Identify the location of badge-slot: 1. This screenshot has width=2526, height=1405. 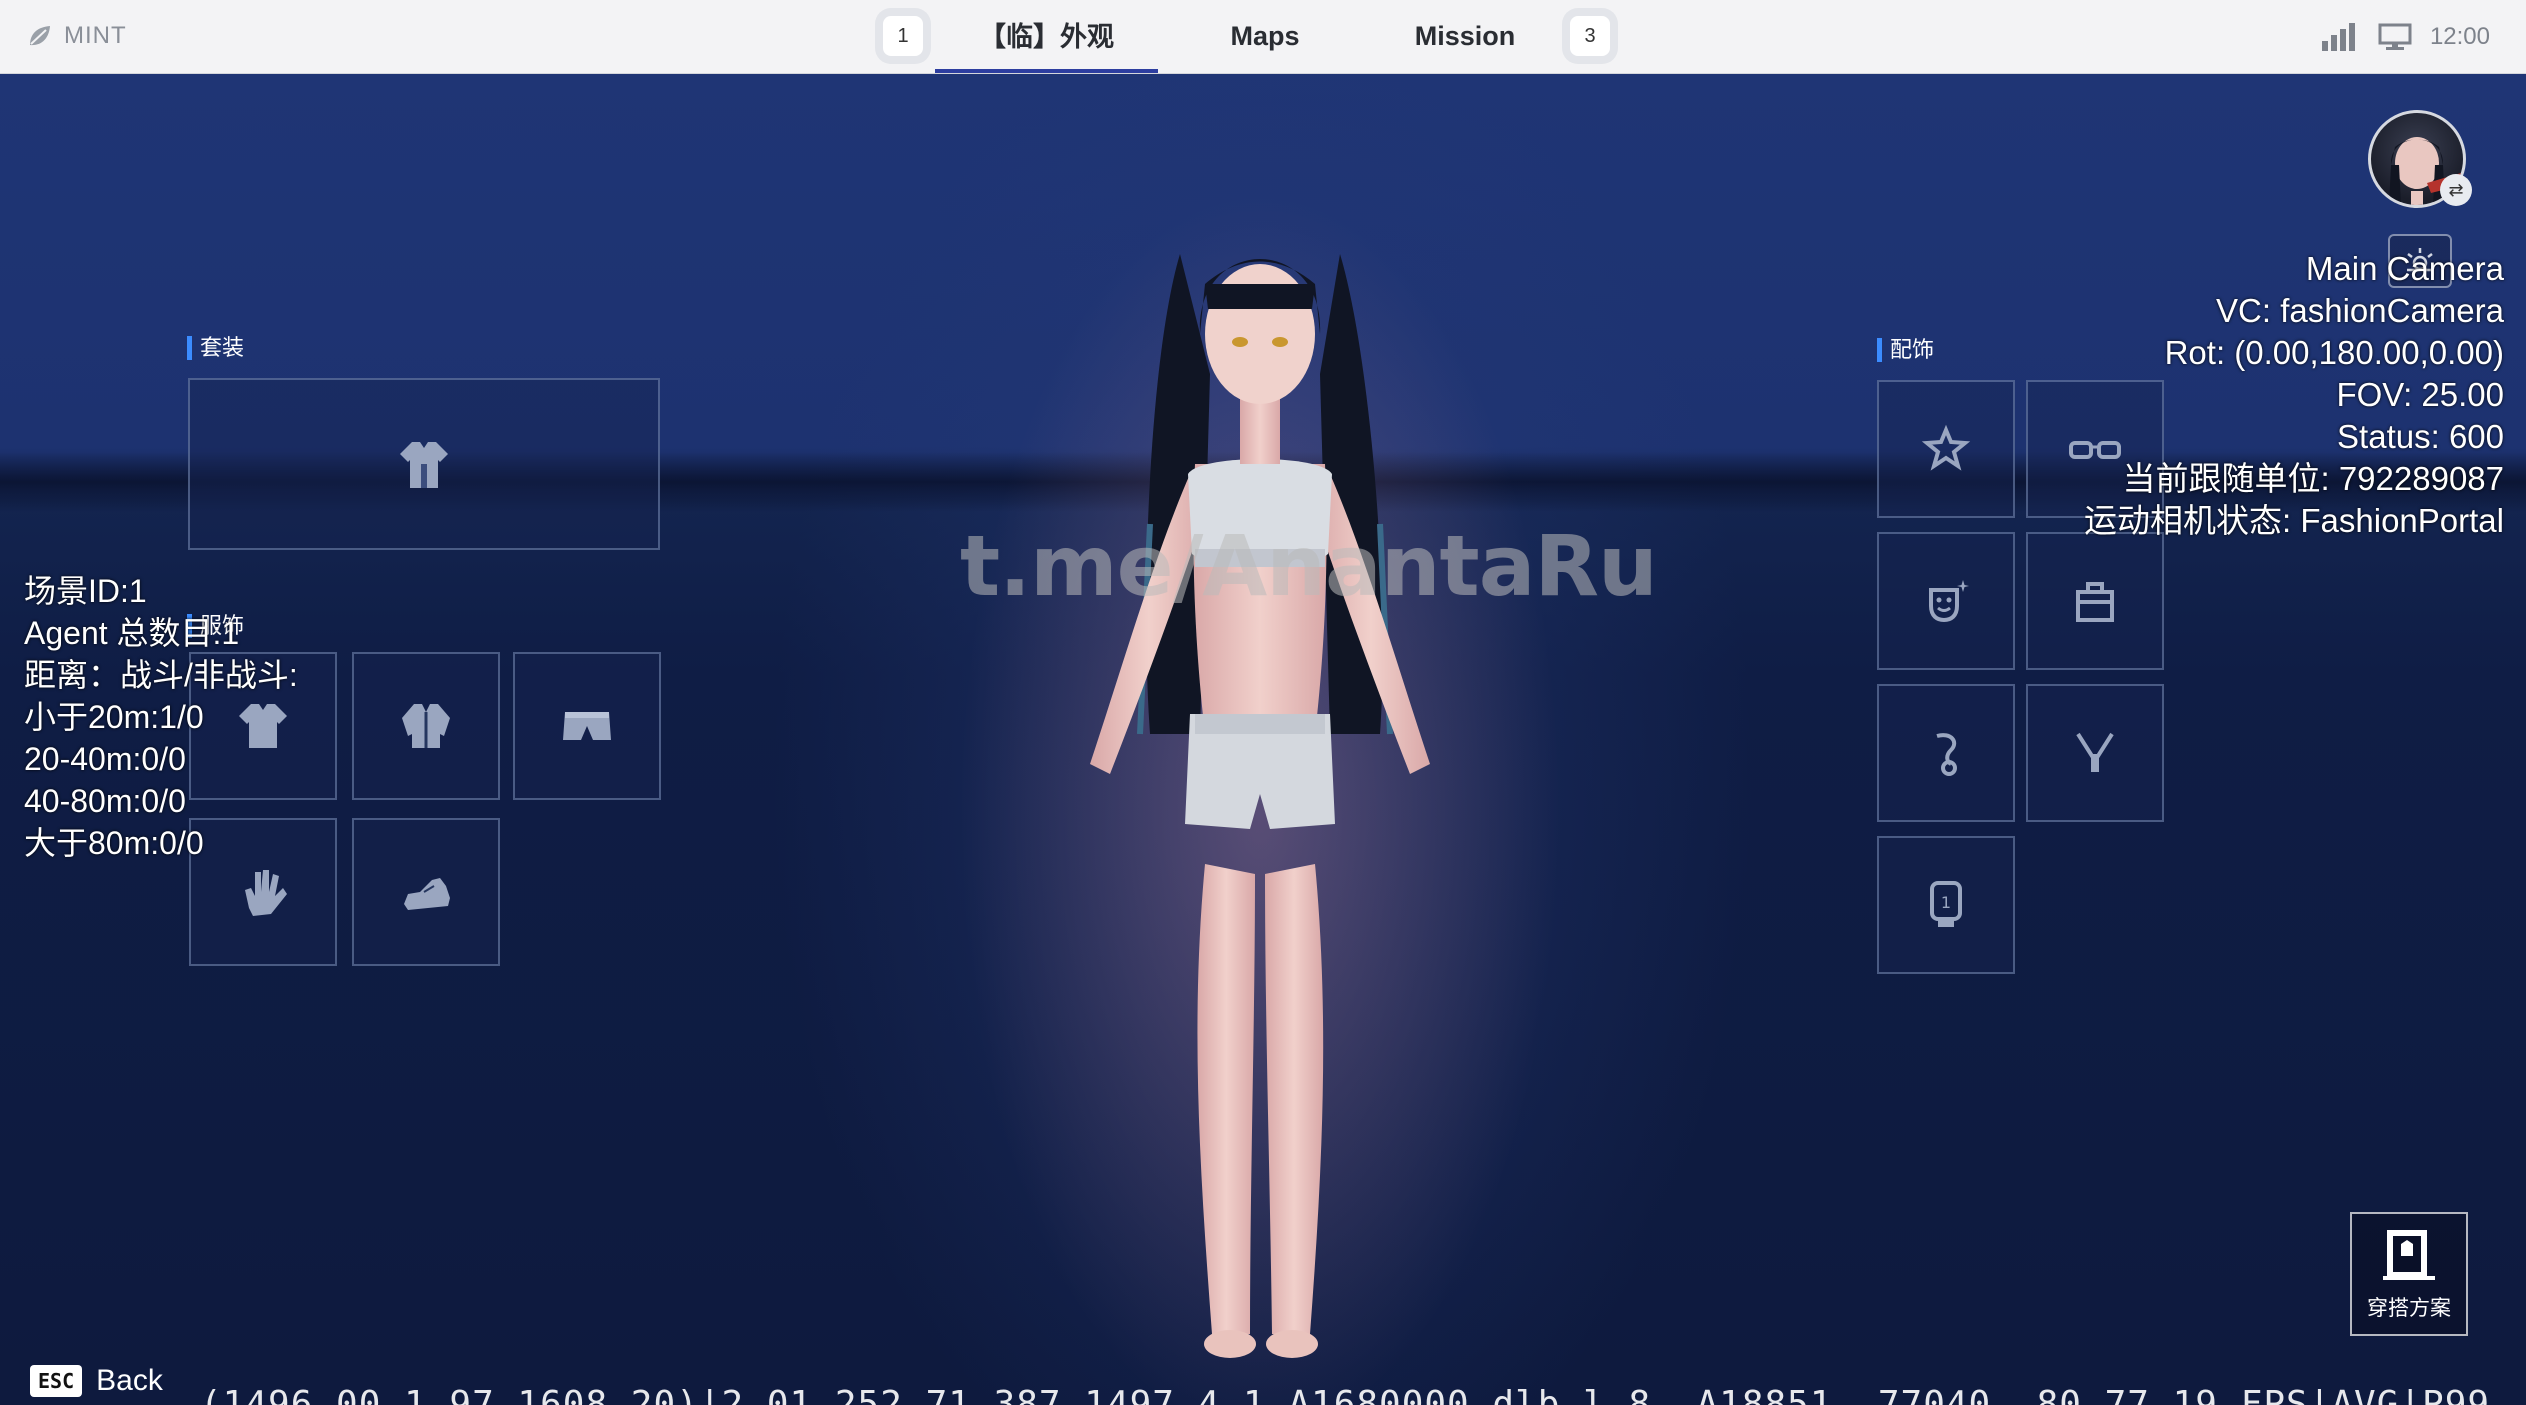
(1946, 905).